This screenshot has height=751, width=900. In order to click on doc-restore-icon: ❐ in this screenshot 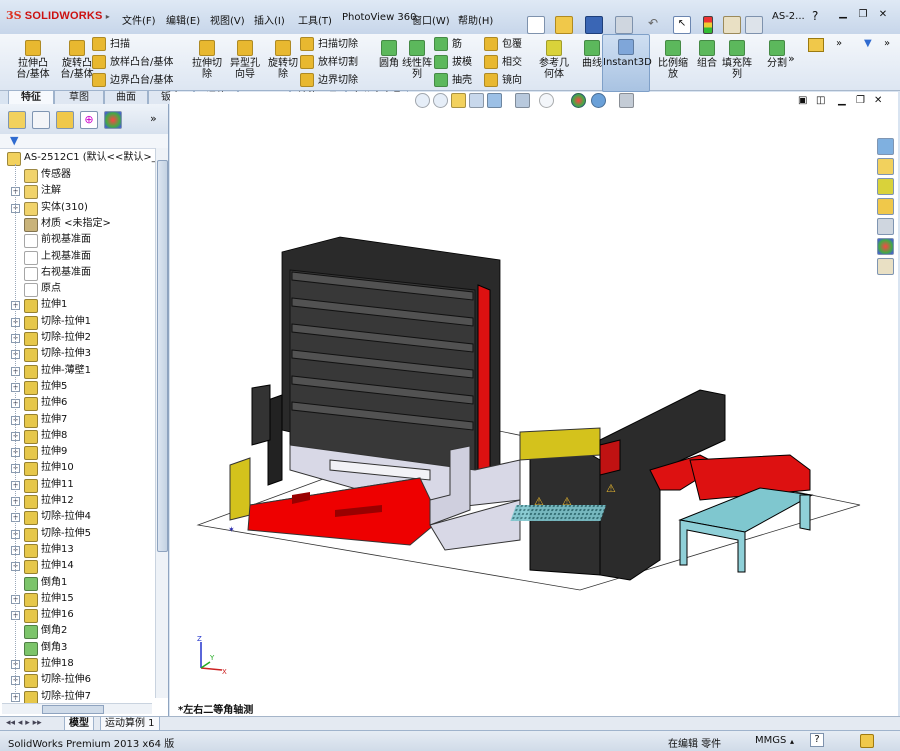, I will do `click(860, 100)`.